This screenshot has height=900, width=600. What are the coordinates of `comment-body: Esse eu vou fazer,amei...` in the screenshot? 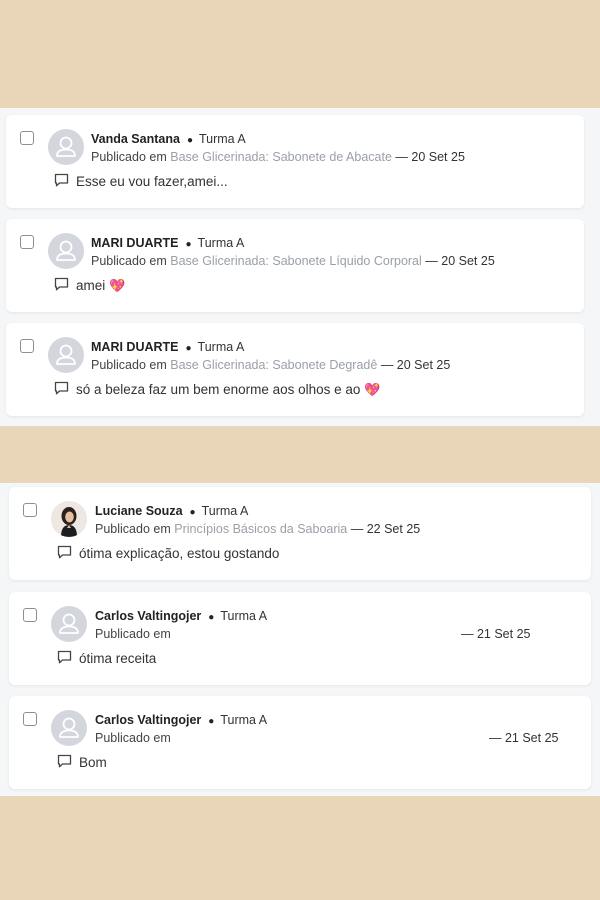 It's located at (141, 181).